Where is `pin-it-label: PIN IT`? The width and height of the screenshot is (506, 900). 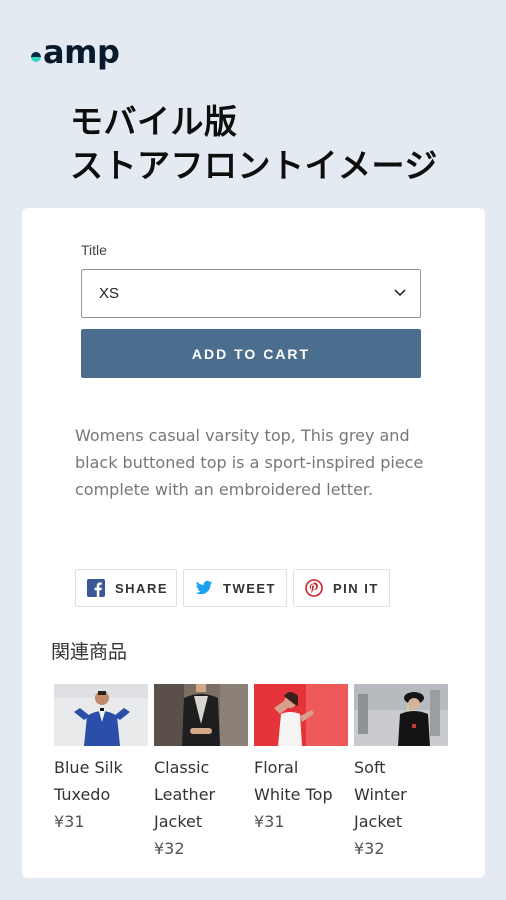 pin-it-label: PIN IT is located at coordinates (356, 588).